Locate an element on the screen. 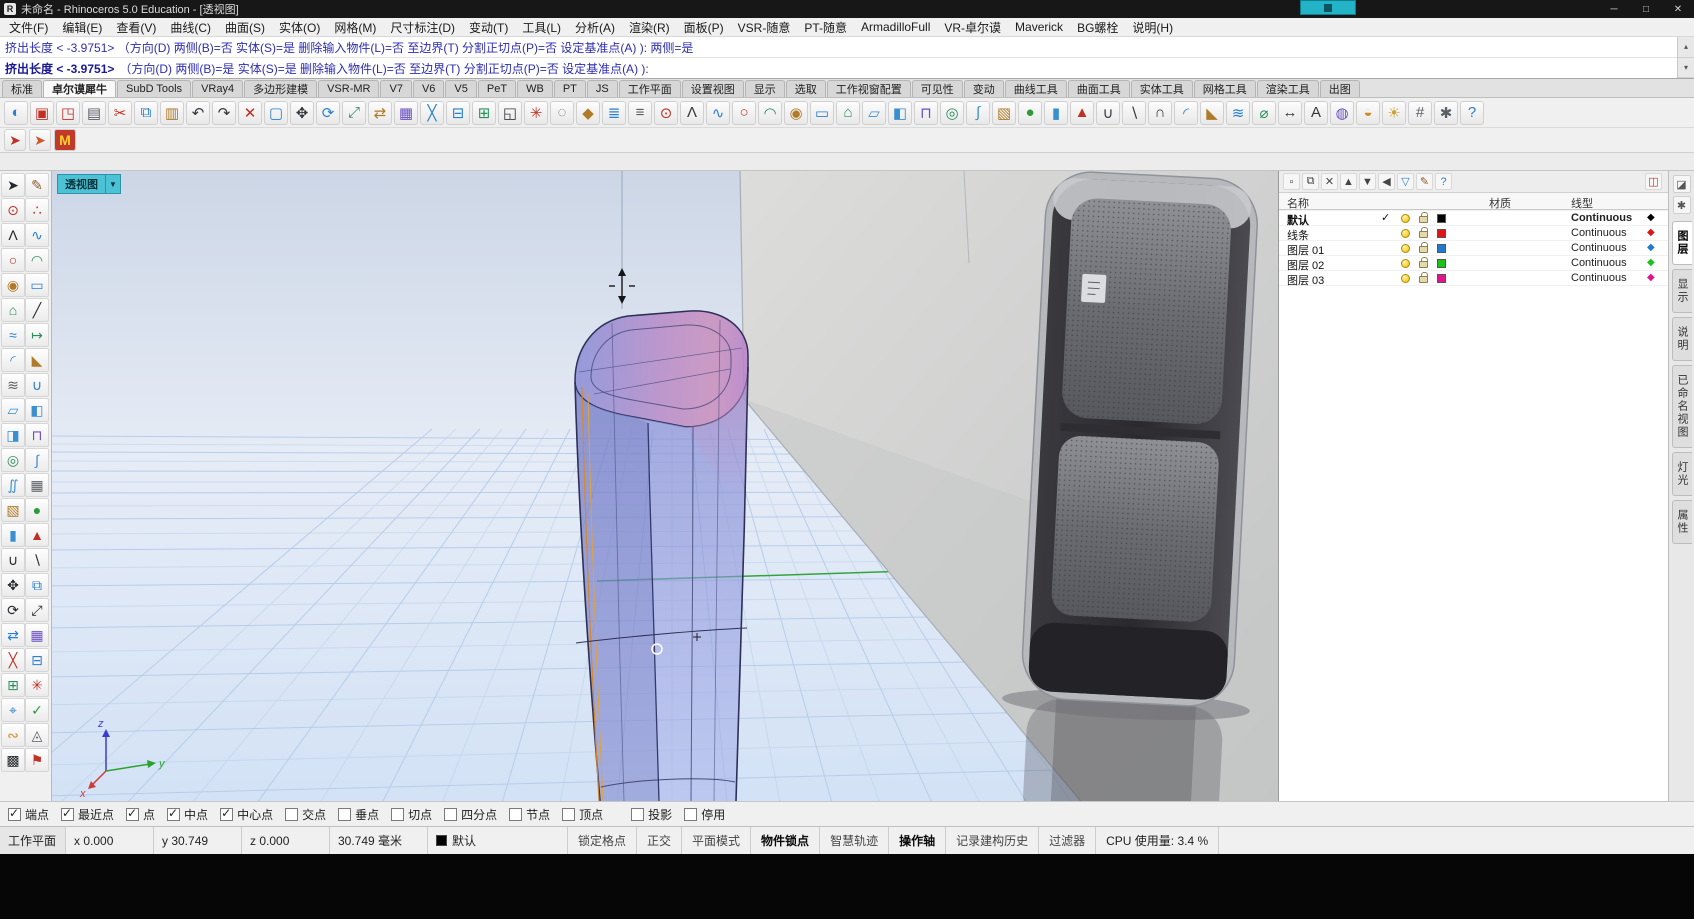 The image size is (1694, 919). toolbar-tab: 多边形建模 is located at coordinates (281, 88).